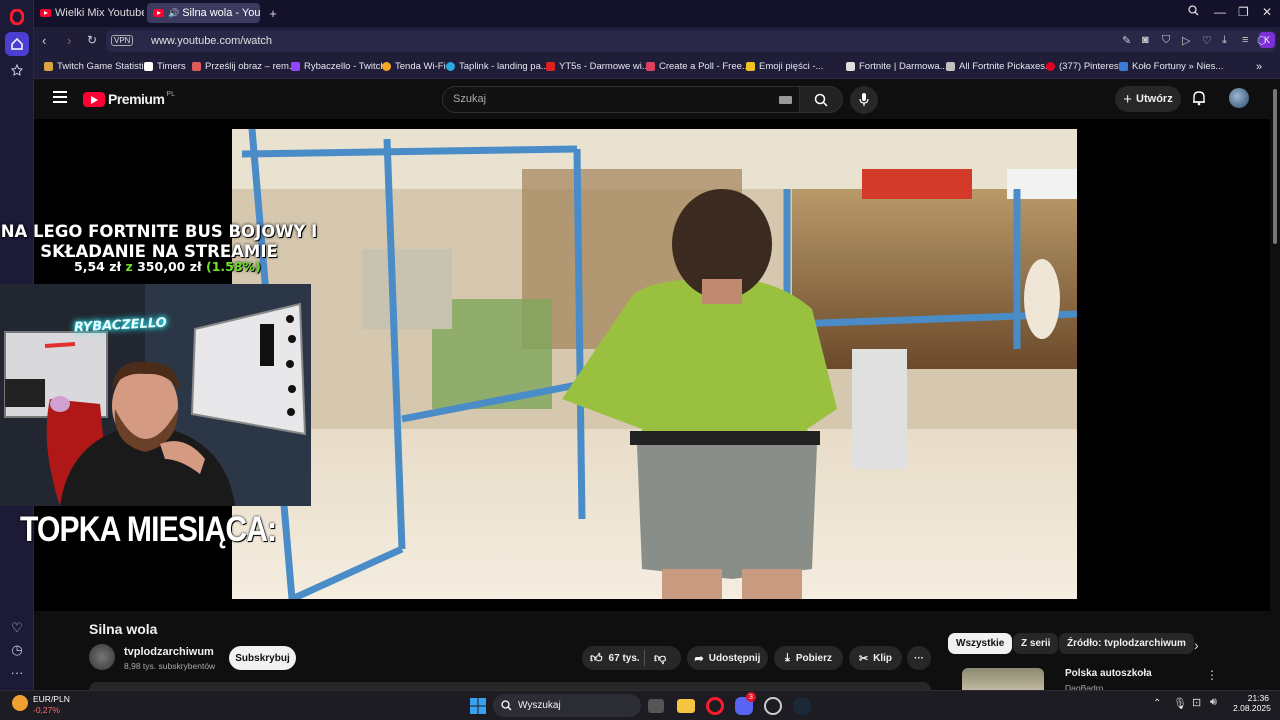 The image size is (1280, 720). What do you see at coordinates (1213, 702) in the screenshot?
I see `volume-icon: 🔊︎` at bounding box center [1213, 702].